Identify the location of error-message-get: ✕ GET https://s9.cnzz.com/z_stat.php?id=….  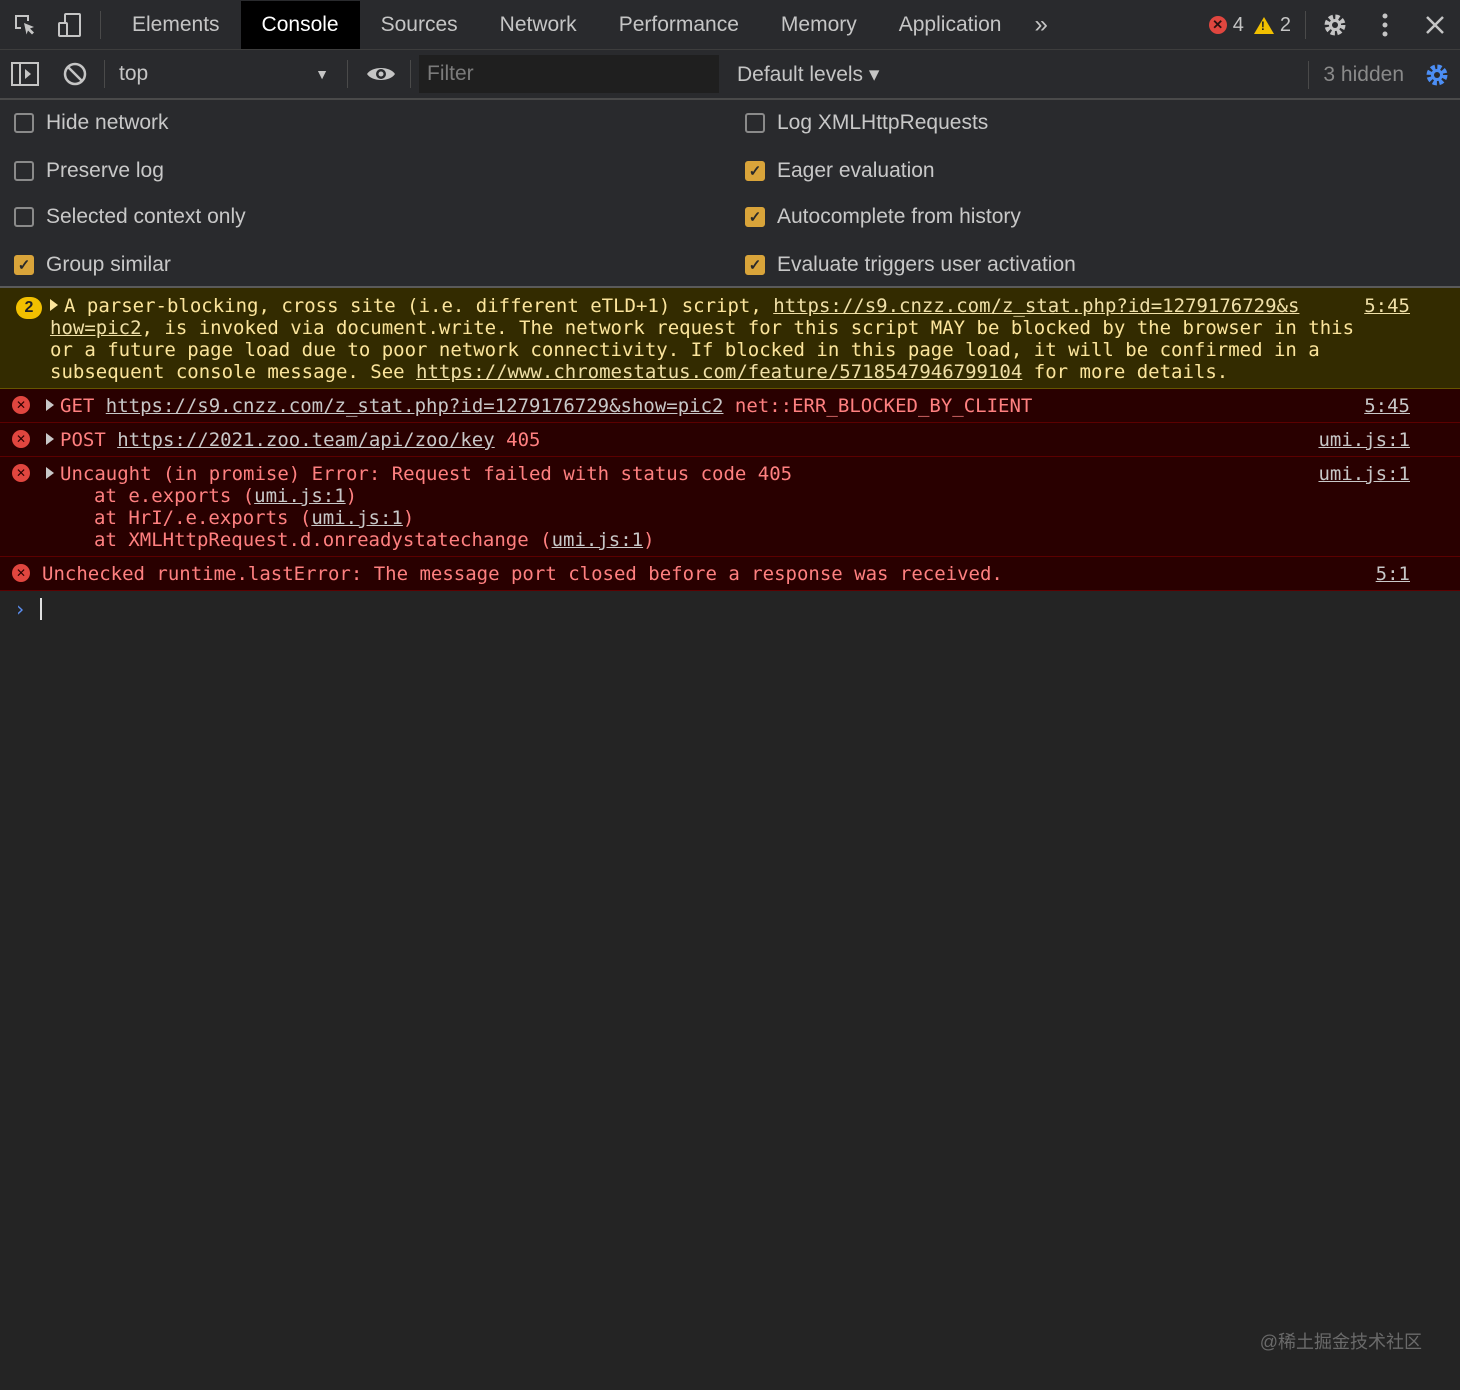
(730, 406).